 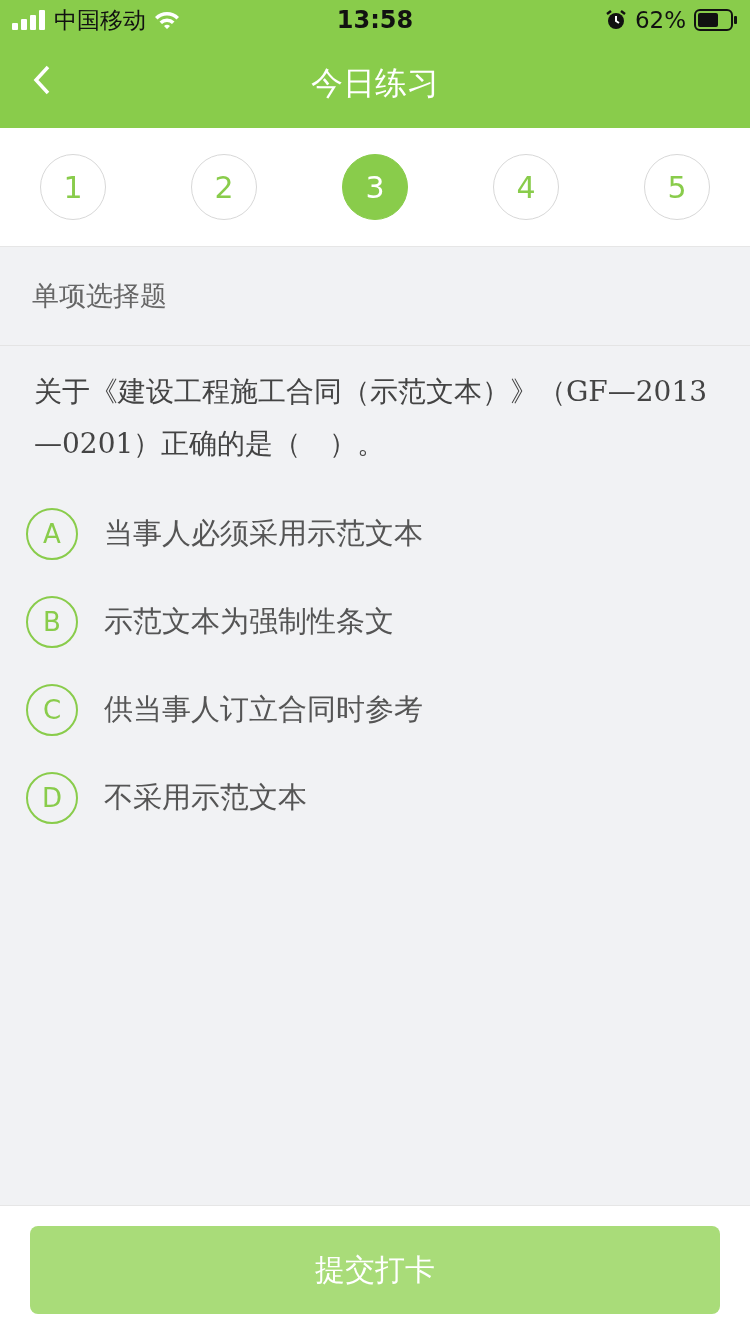 What do you see at coordinates (224, 187) in the screenshot?
I see `question-number: 2` at bounding box center [224, 187].